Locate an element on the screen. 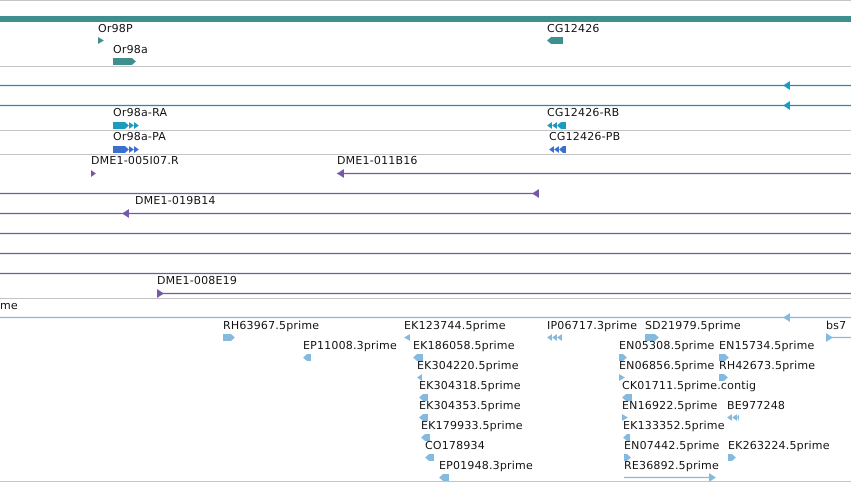 The width and height of the screenshot is (851, 482). feature-label: CG12426-PB is located at coordinates (584, 136).